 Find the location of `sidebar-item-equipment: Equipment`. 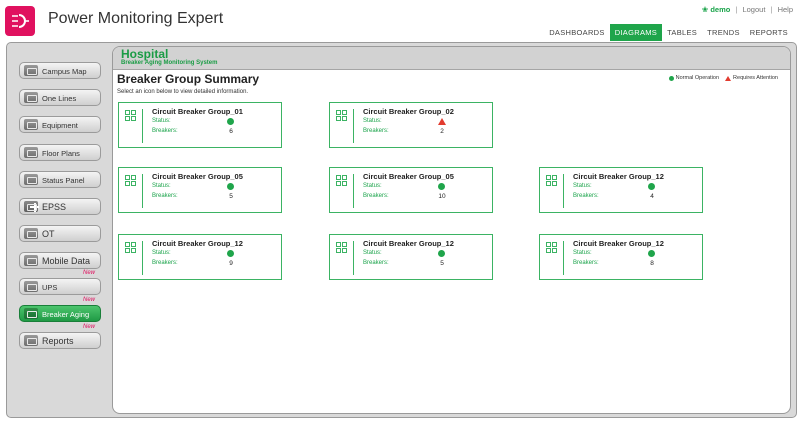

sidebar-item-equipment: Equipment is located at coordinates (60, 124).